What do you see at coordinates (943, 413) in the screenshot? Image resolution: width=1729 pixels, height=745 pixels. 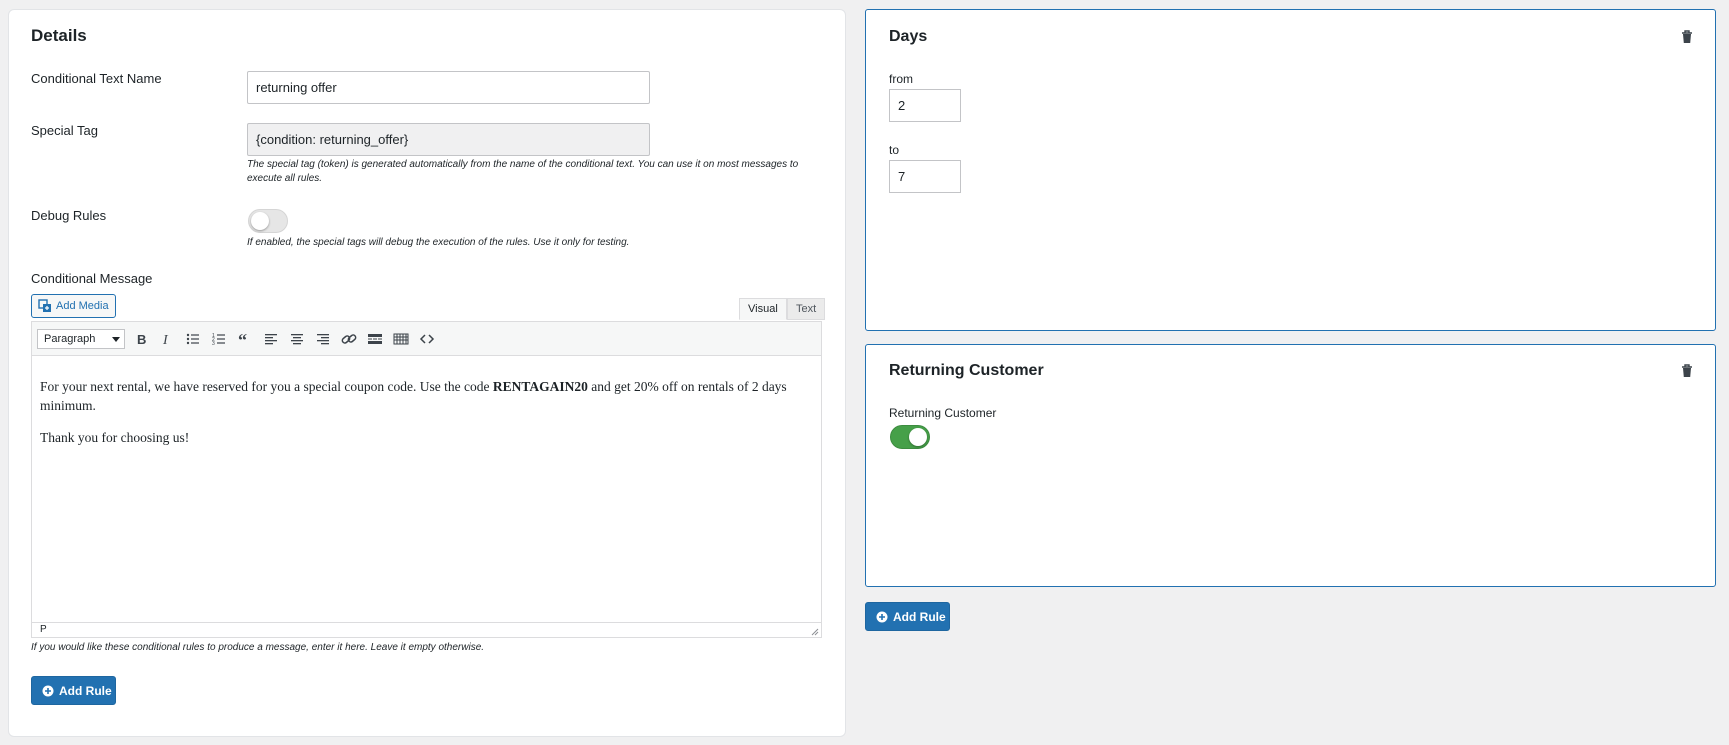 I see `returning-customer-label: Returning Customer` at bounding box center [943, 413].